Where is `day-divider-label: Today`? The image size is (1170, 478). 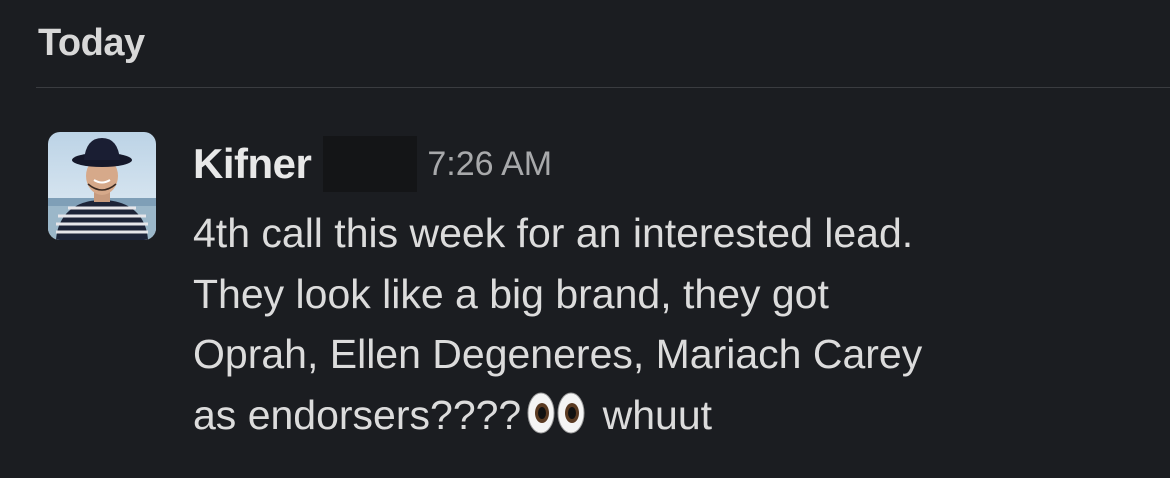 day-divider-label: Today is located at coordinates (91, 43).